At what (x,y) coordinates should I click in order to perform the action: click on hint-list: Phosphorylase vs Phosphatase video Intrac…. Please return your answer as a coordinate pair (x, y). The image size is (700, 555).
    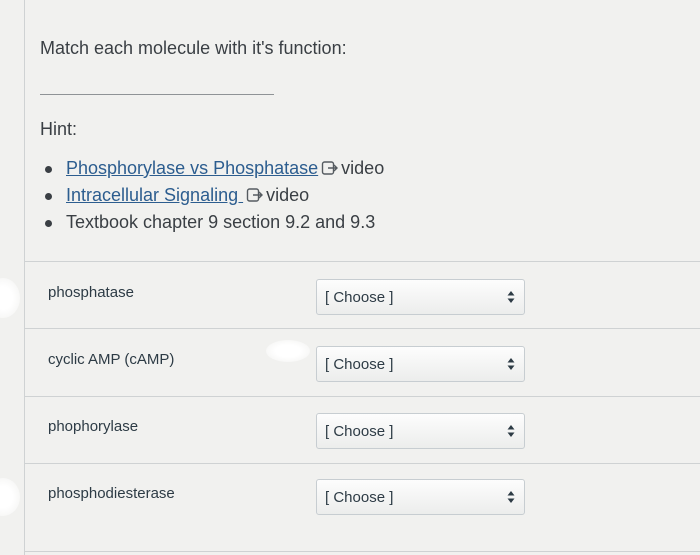
    Looking at the image, I should click on (212, 195).